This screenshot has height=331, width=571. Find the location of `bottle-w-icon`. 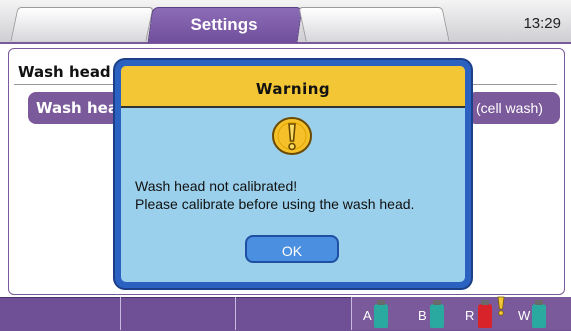

bottle-w-icon is located at coordinates (539, 314).